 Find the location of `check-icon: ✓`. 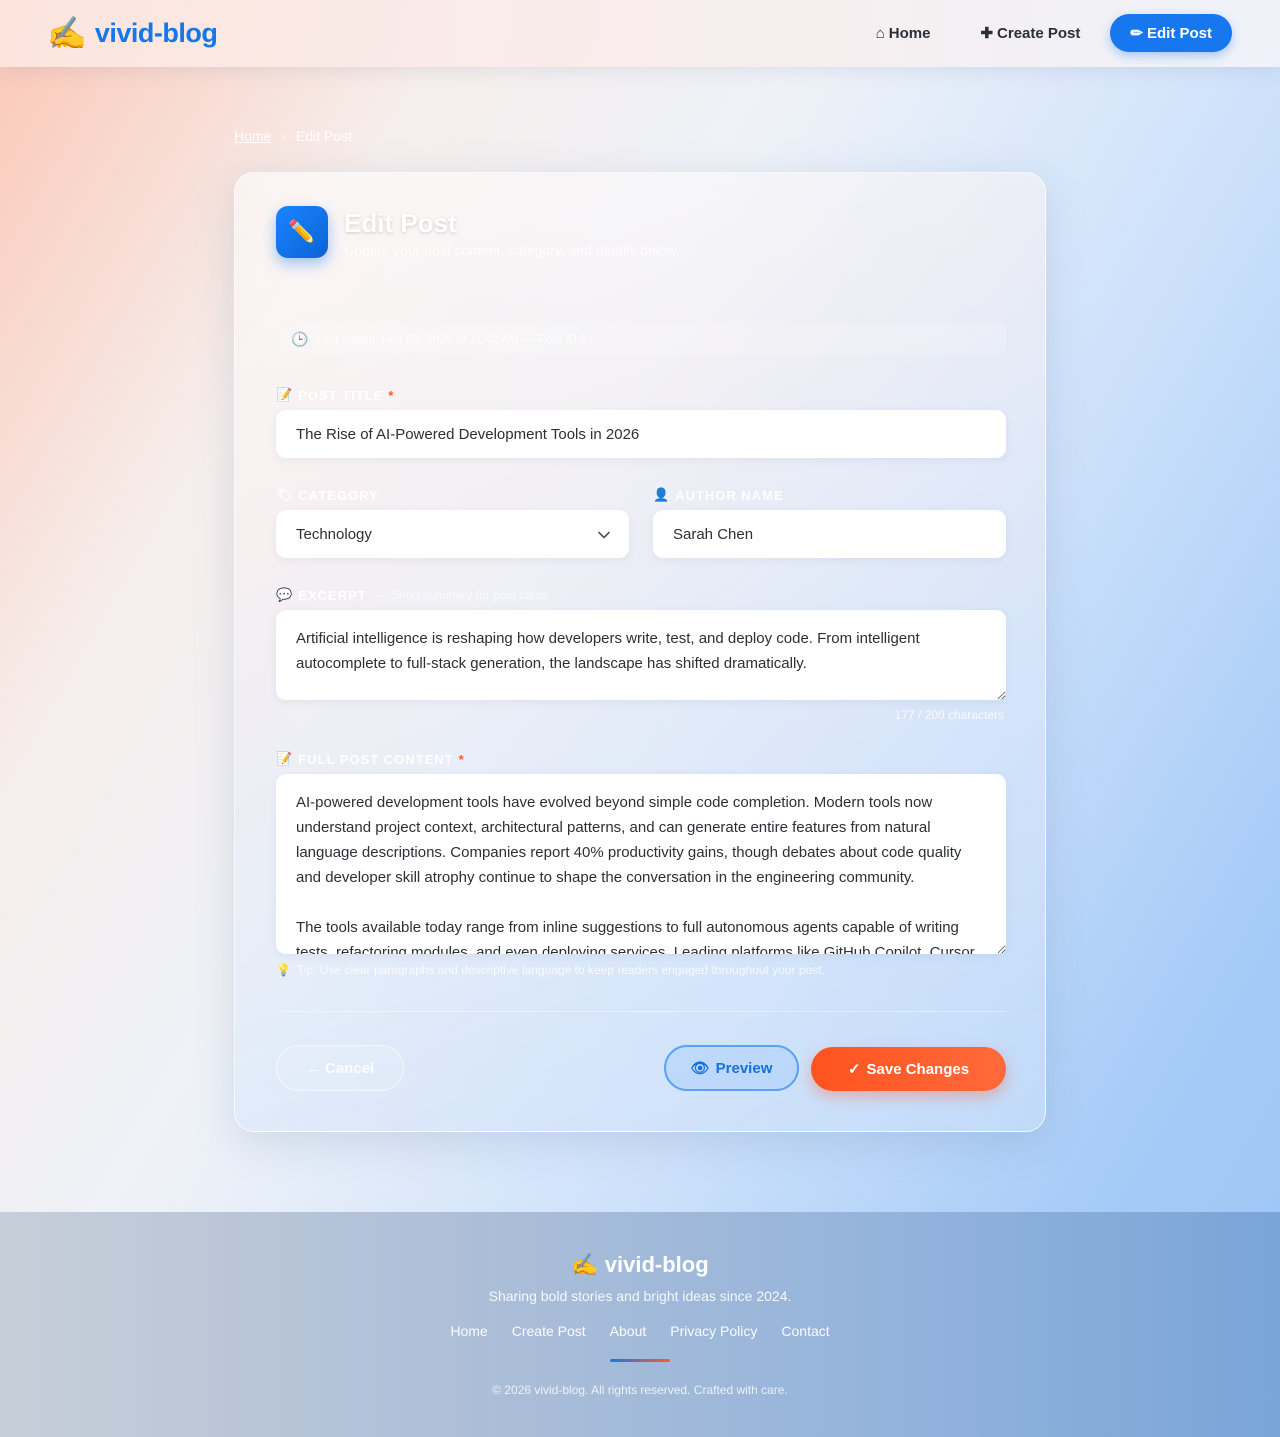

check-icon: ✓ is located at coordinates (854, 1069).